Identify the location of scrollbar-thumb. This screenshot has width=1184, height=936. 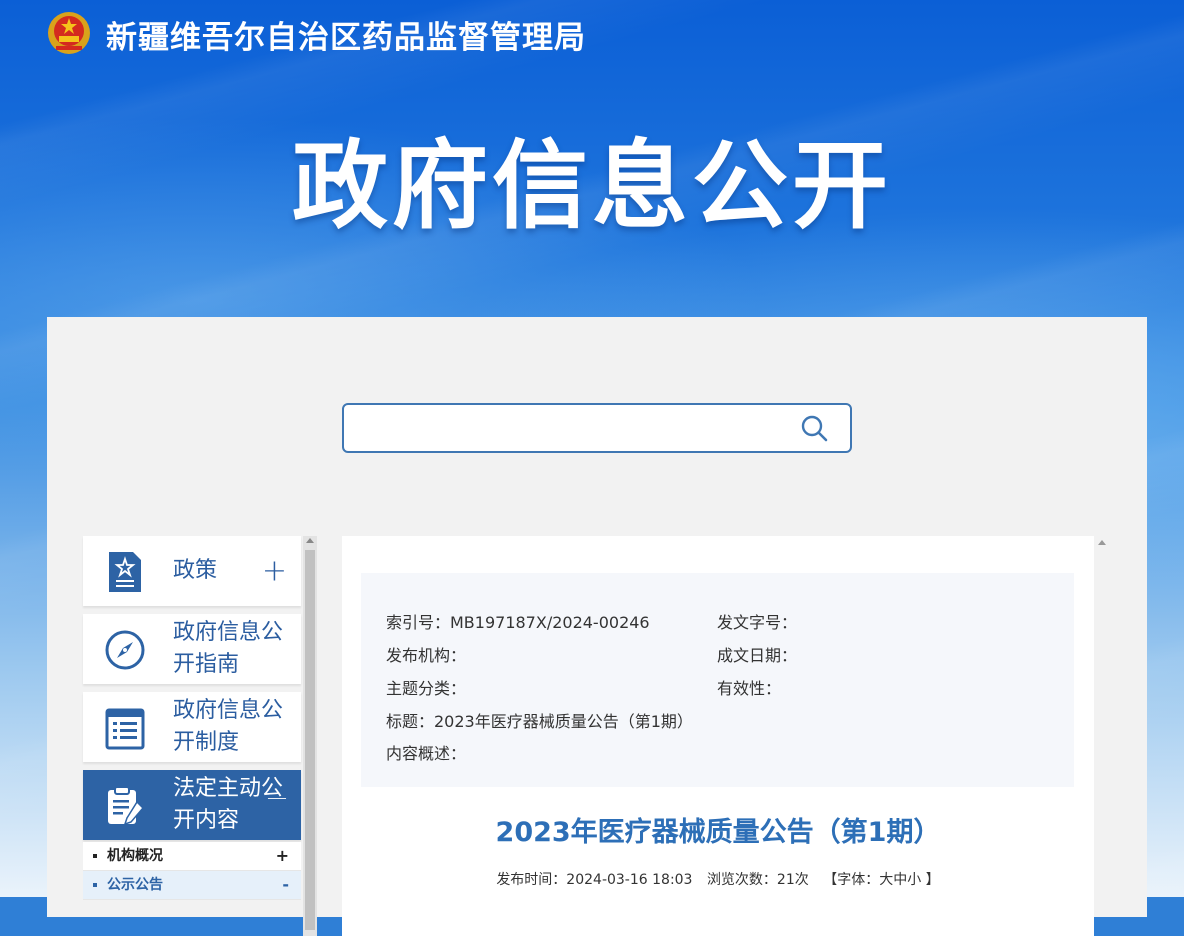
(310, 740).